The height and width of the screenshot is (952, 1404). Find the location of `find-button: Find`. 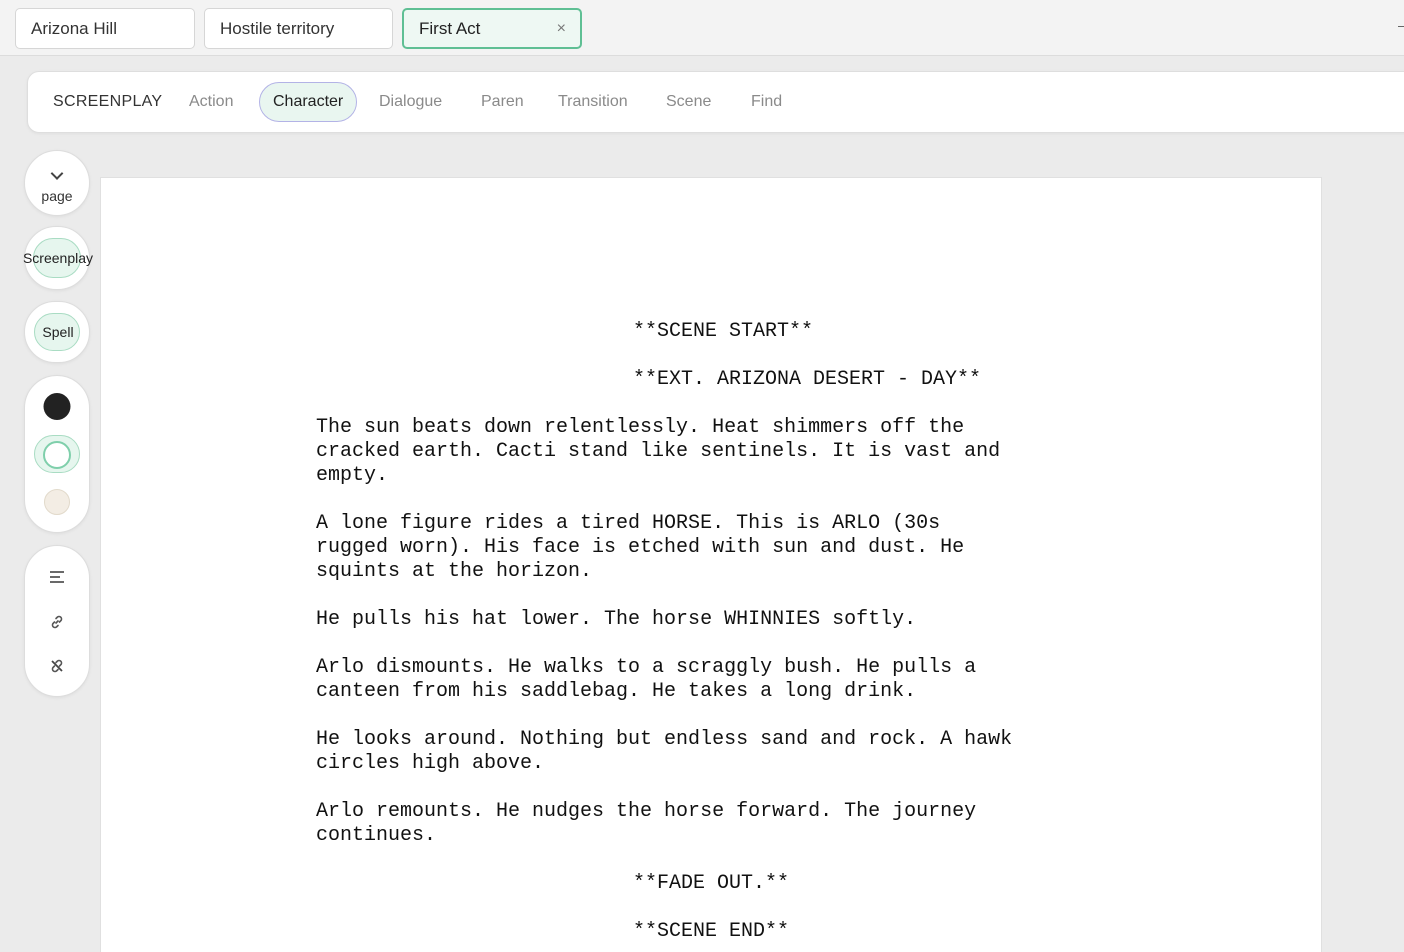

find-button: Find is located at coordinates (766, 102).